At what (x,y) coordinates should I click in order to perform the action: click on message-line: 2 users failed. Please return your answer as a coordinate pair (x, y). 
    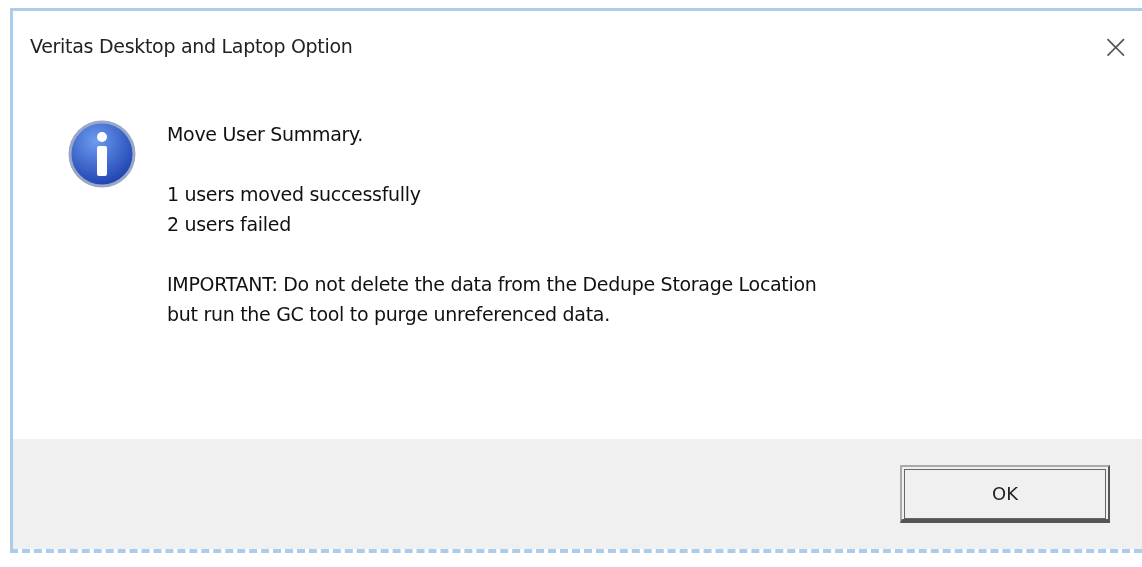
    Looking at the image, I should click on (229, 224).